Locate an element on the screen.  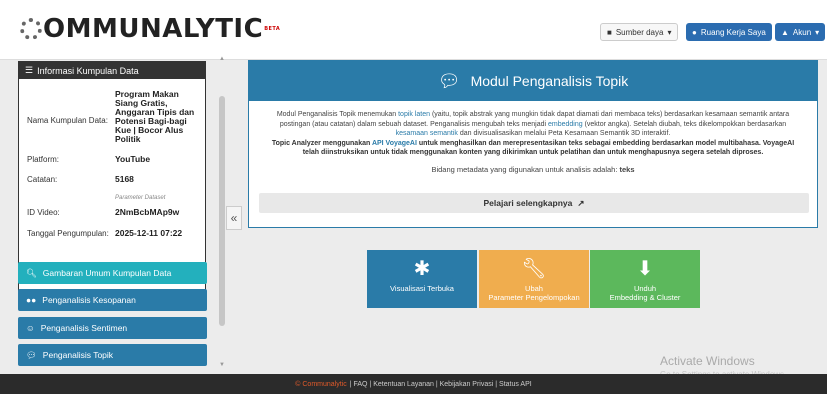
beta-badge: BETA is located at coordinates (272, 29).